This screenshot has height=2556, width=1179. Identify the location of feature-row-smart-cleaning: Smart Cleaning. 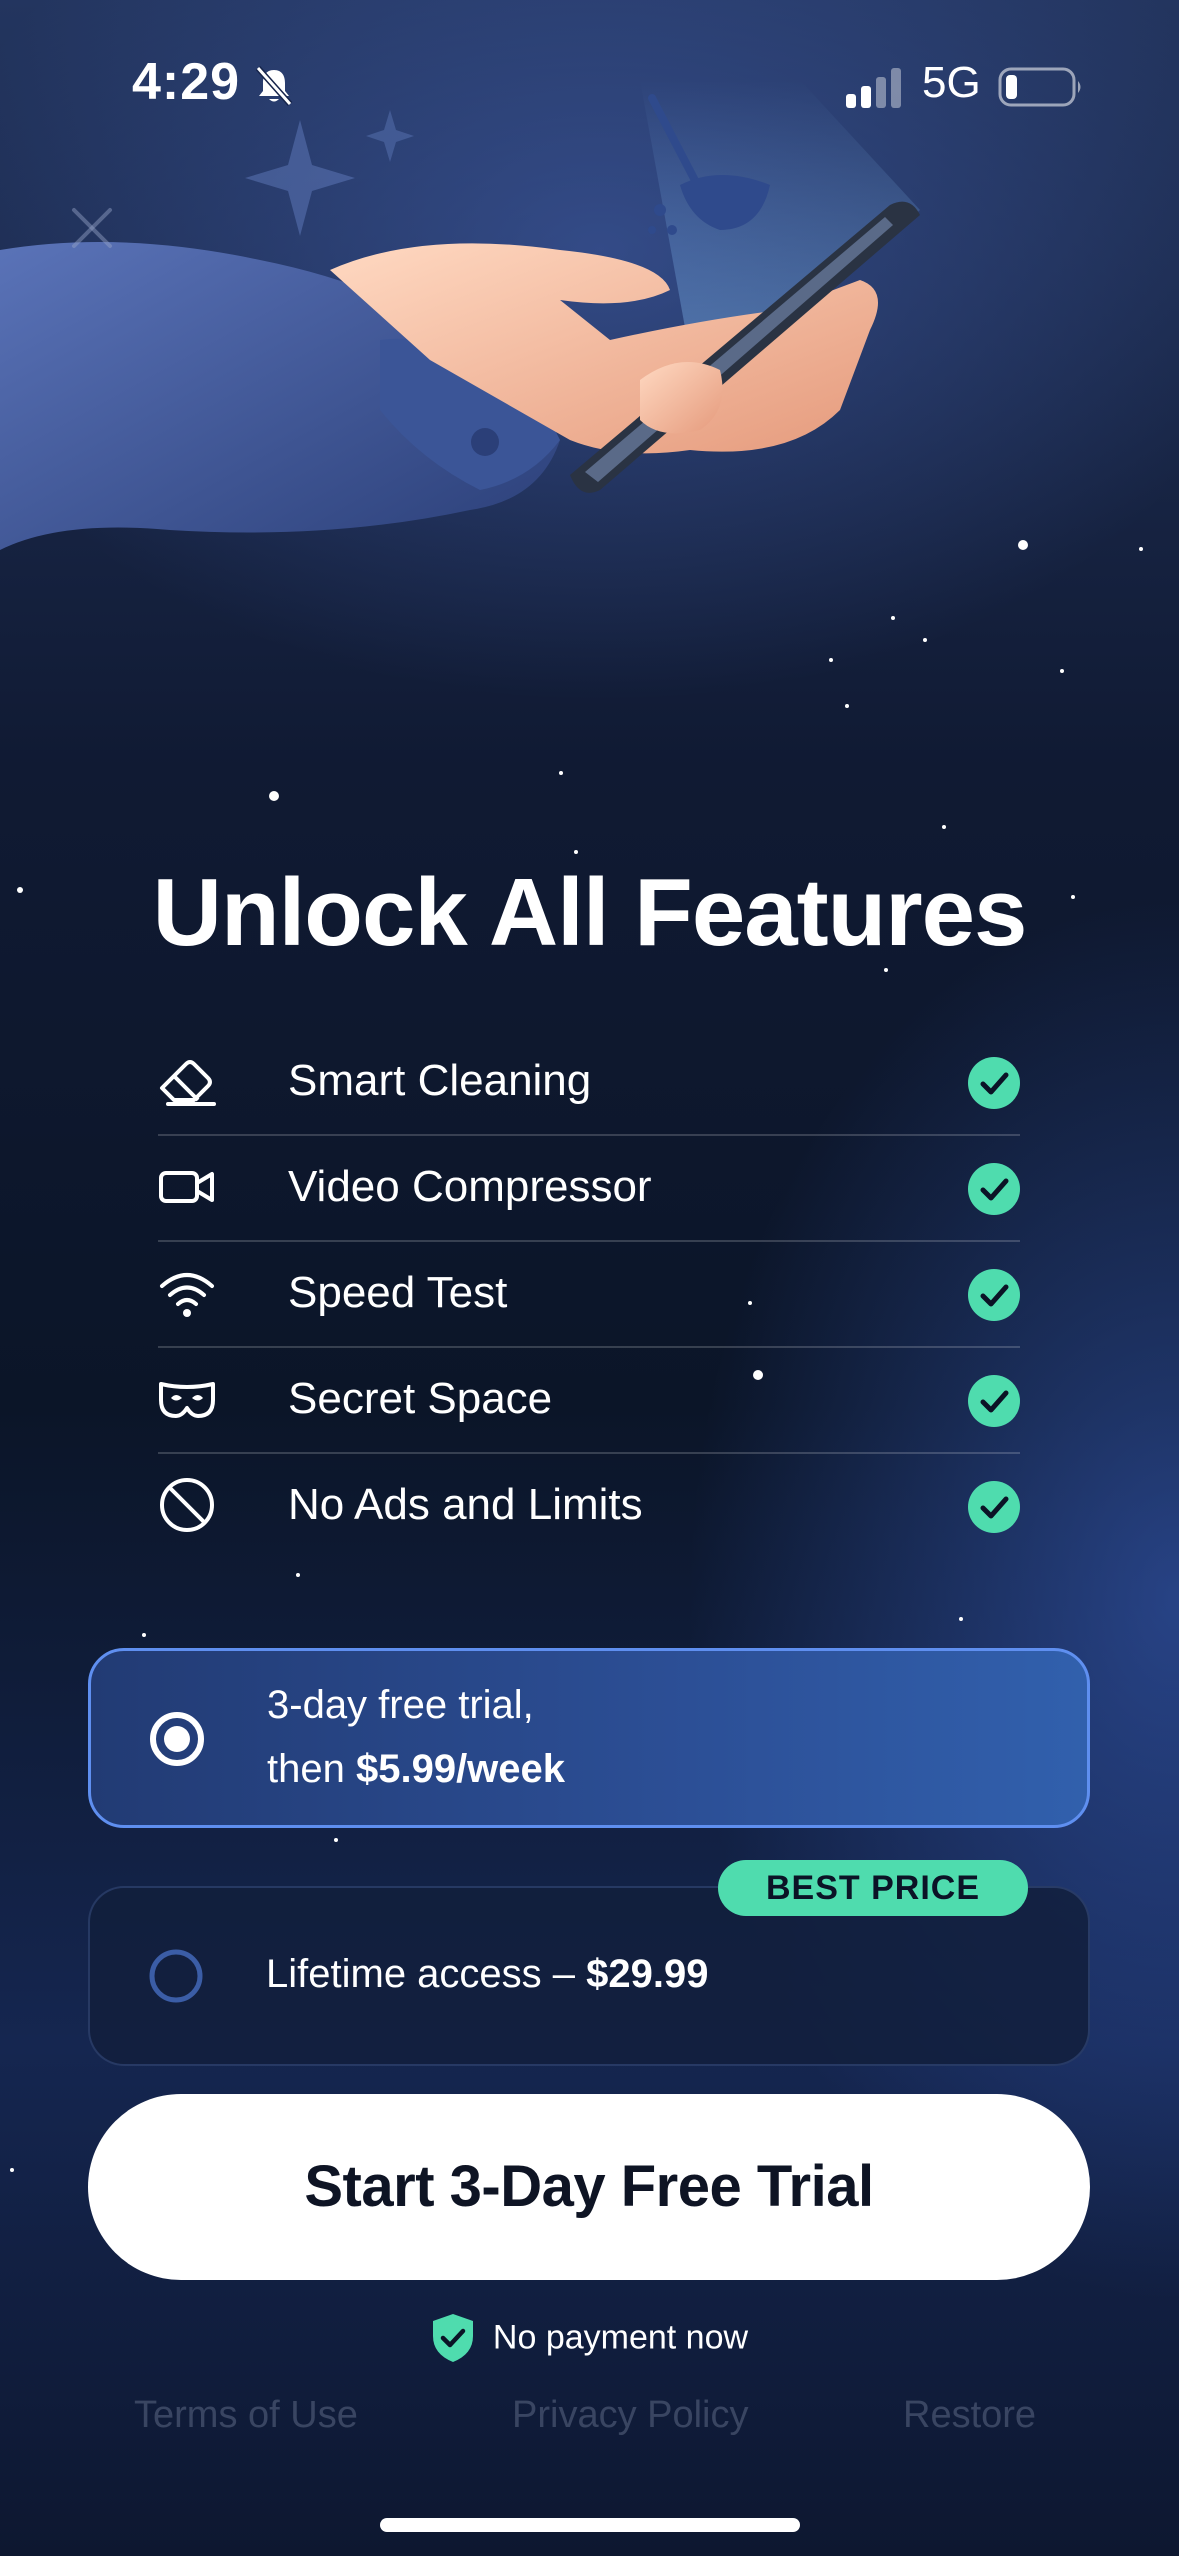
(589, 1083).